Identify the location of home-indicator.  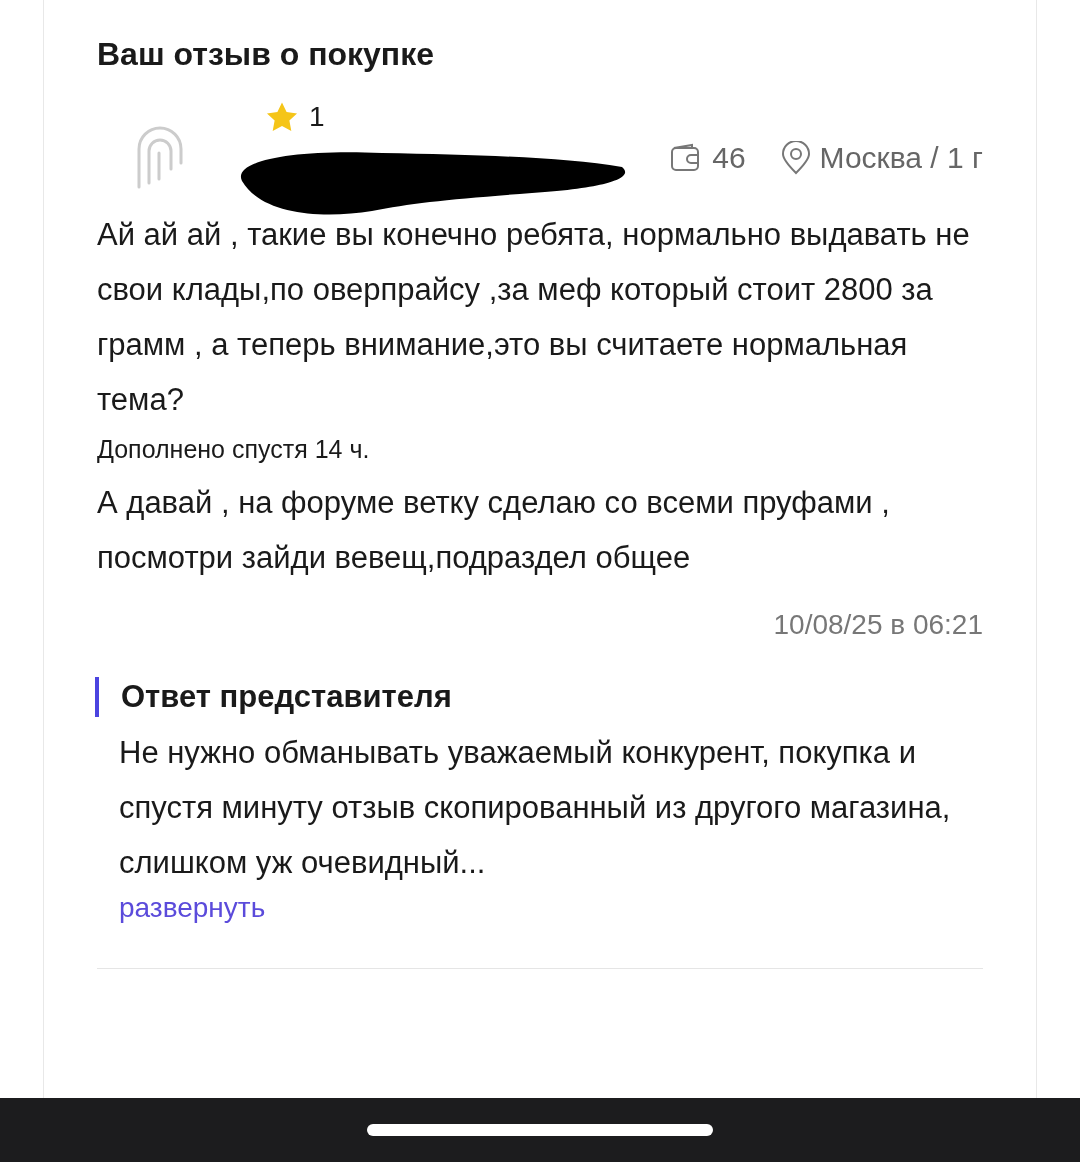
(540, 1130).